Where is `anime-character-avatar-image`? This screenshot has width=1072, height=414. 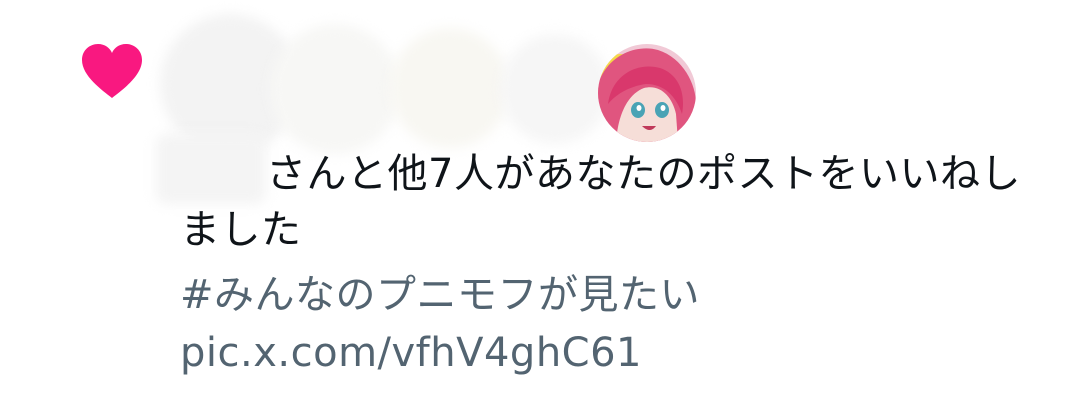 anime-character-avatar-image is located at coordinates (647, 93).